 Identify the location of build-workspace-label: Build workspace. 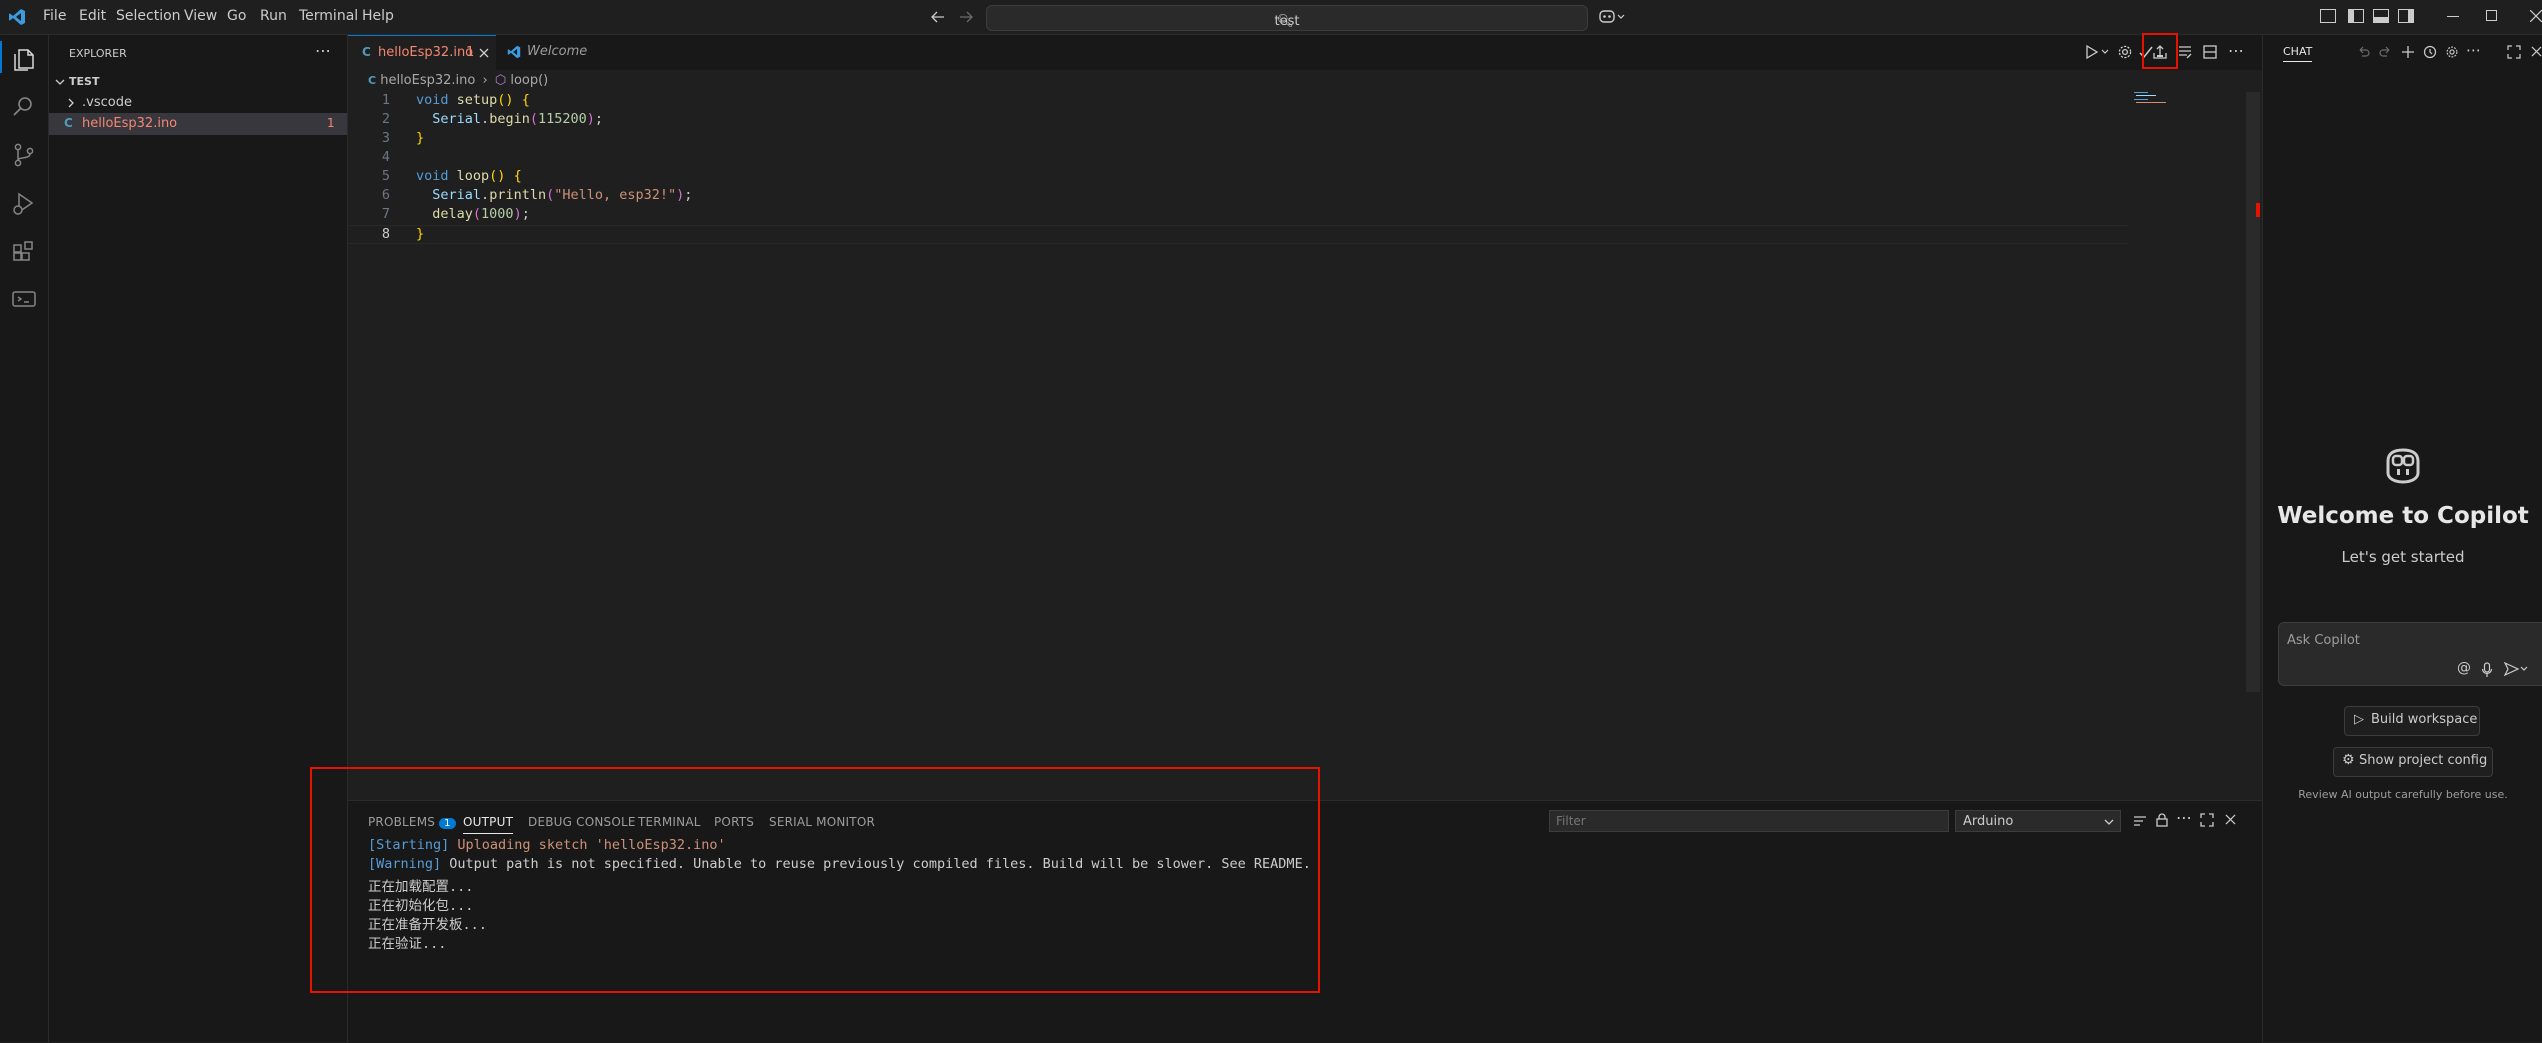
(2424, 719).